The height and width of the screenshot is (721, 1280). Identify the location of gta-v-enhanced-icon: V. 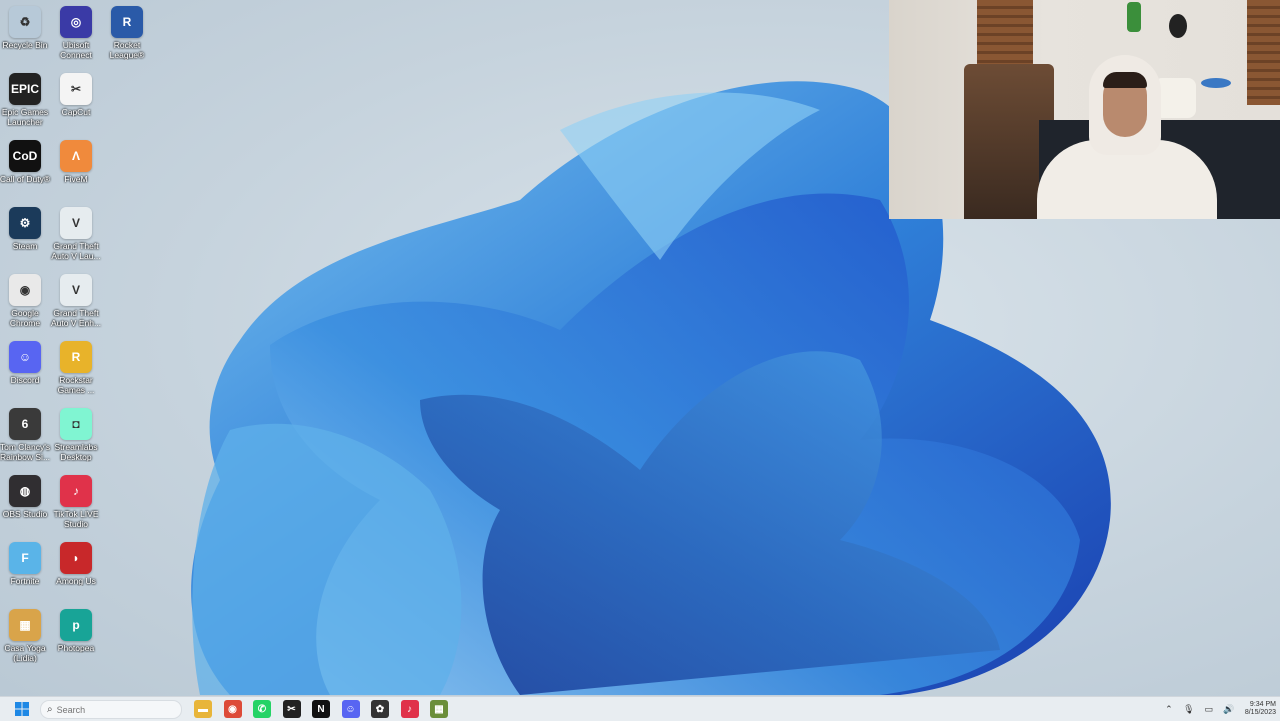
(76, 290).